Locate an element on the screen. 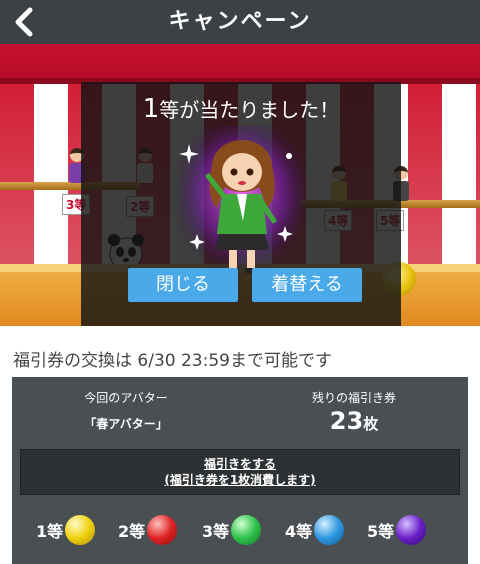 The image size is (480, 564). app-header: キャンペーン is located at coordinates (240, 22).